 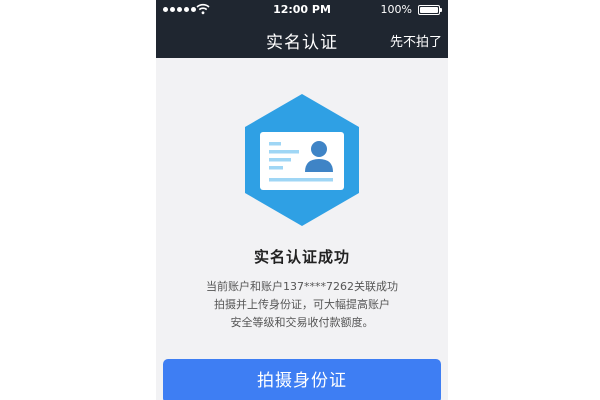 I want to click on navigation-bar: 实名认证 先不拍了, so click(x=302, y=39).